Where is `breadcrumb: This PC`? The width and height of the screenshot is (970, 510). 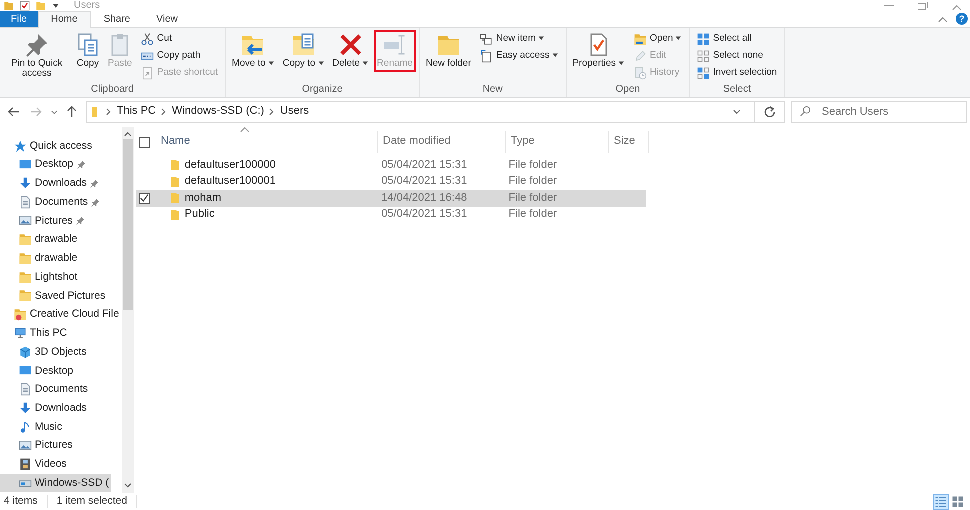 breadcrumb: This PC is located at coordinates (136, 112).